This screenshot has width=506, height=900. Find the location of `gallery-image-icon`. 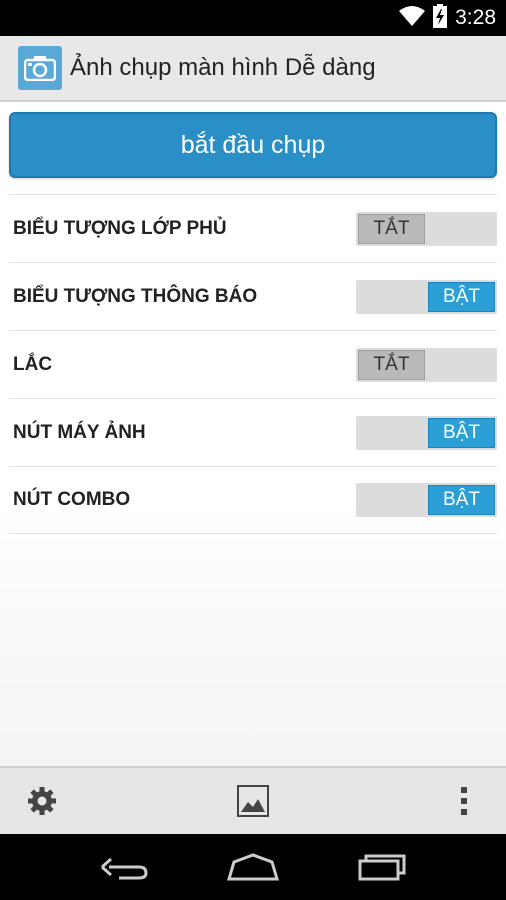

gallery-image-icon is located at coordinates (253, 801).